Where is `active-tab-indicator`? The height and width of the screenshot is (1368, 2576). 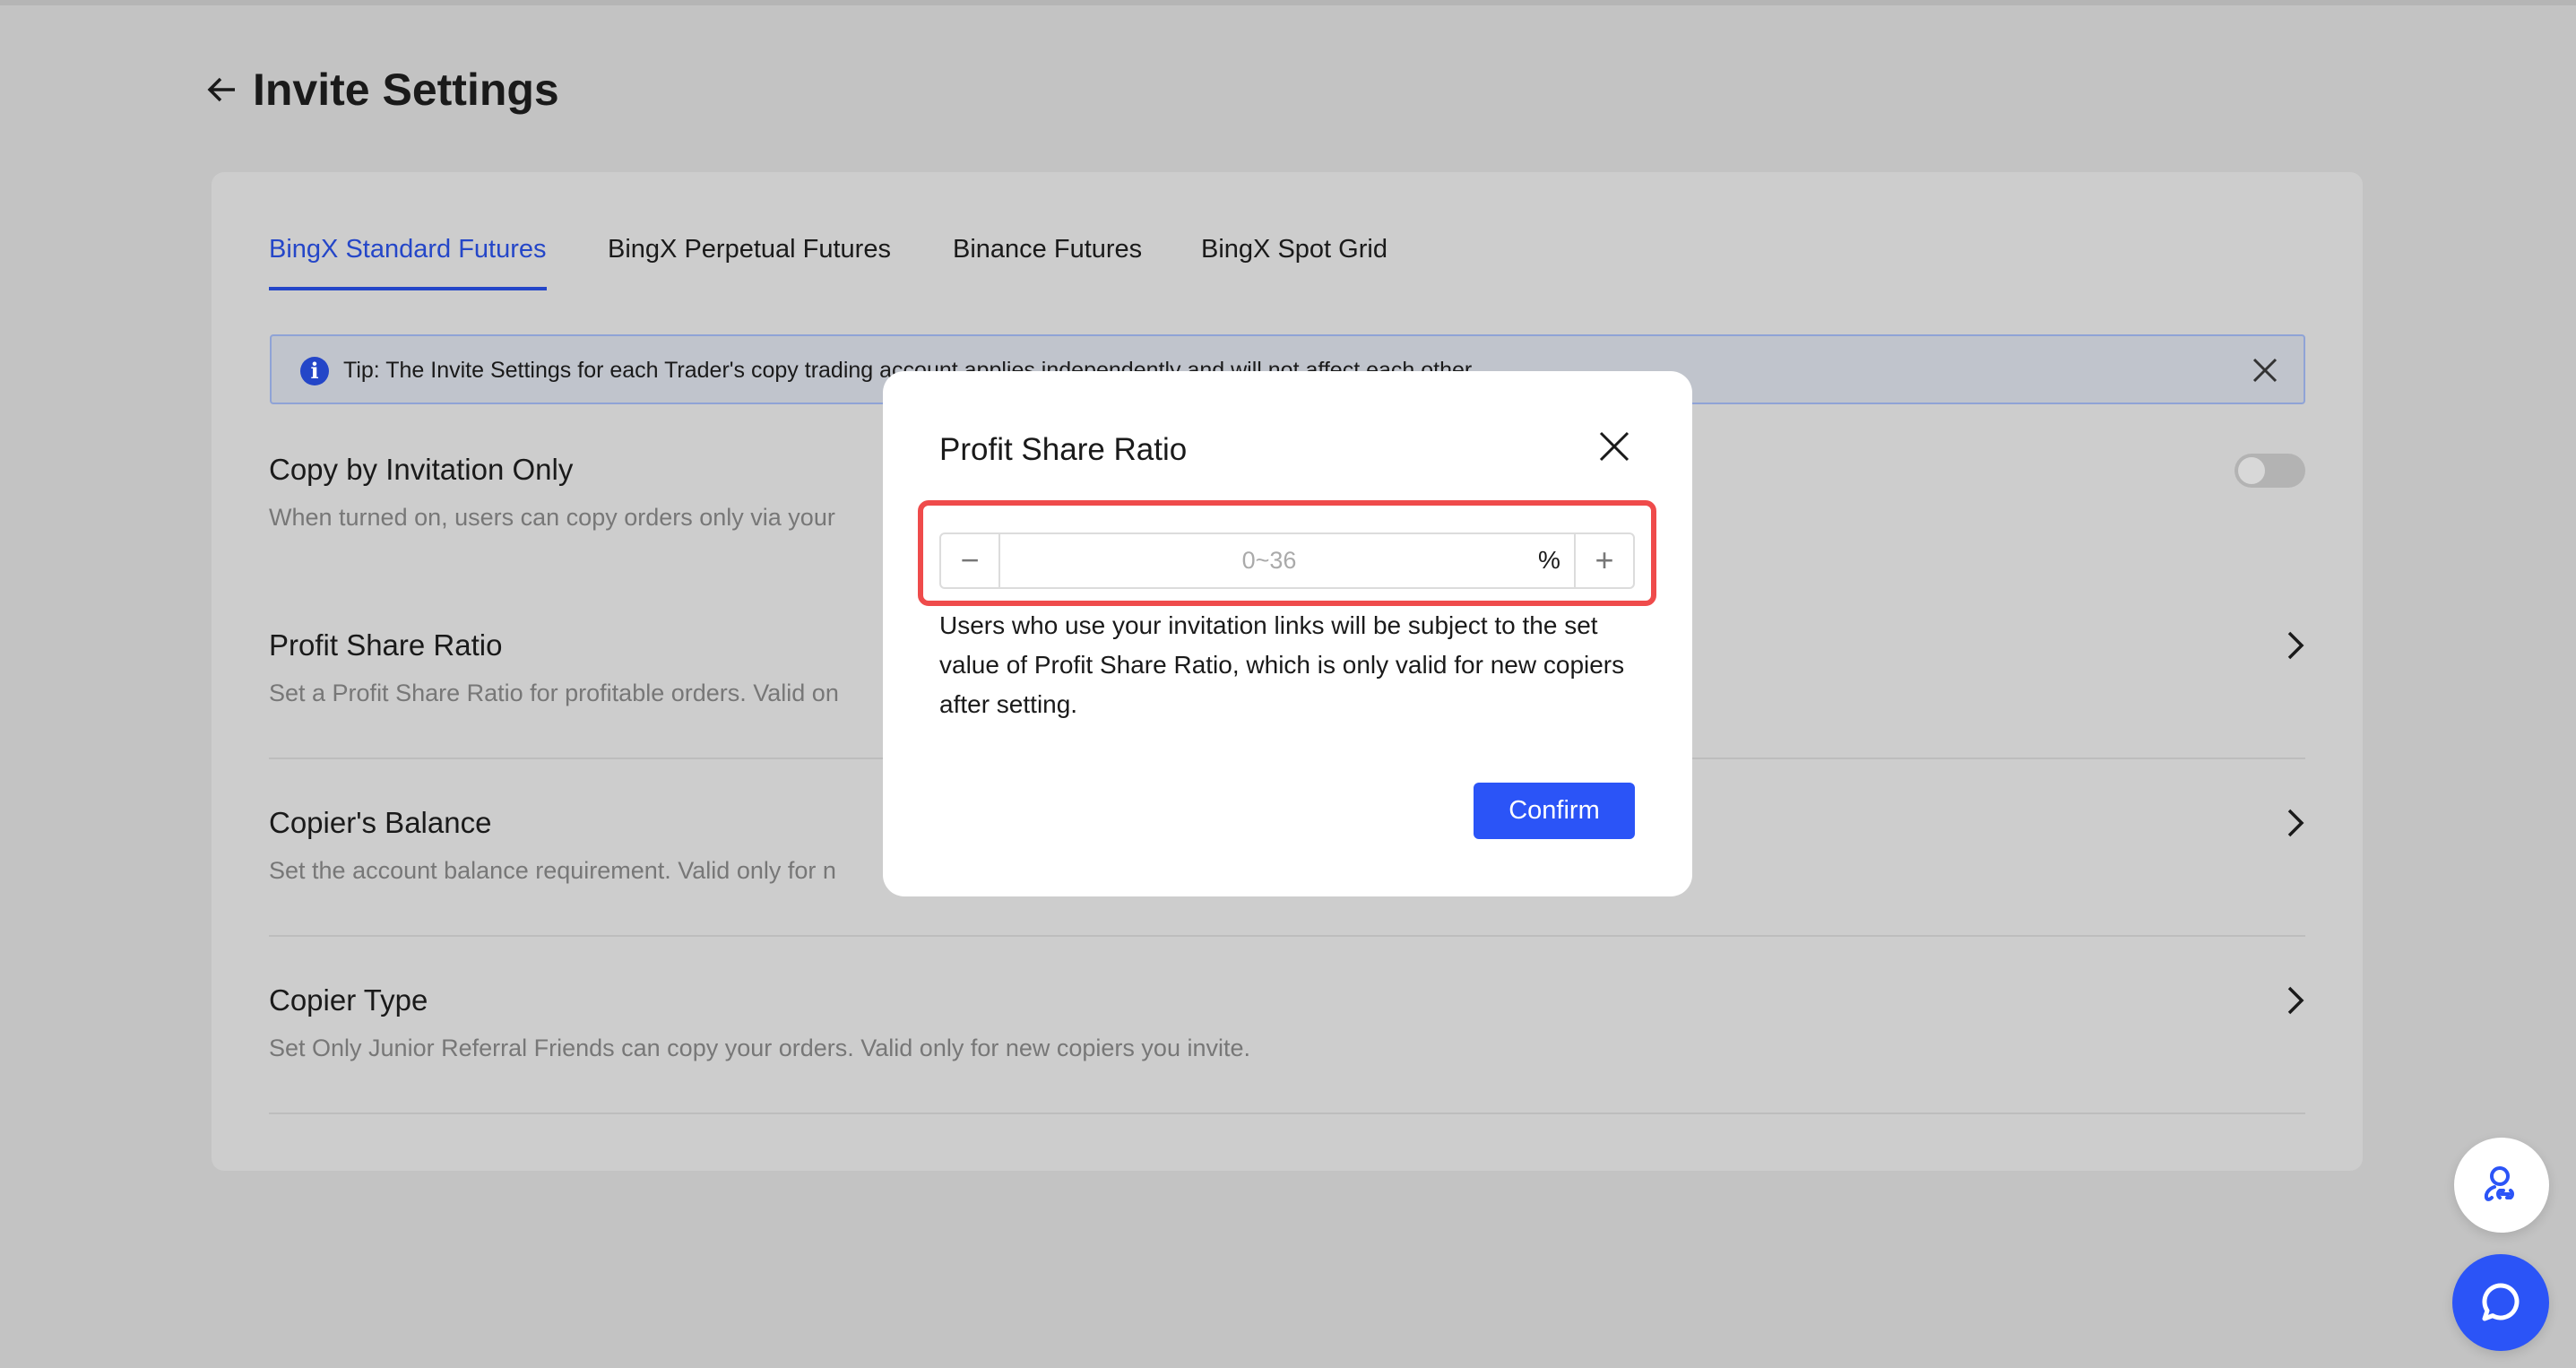 active-tab-indicator is located at coordinates (408, 288).